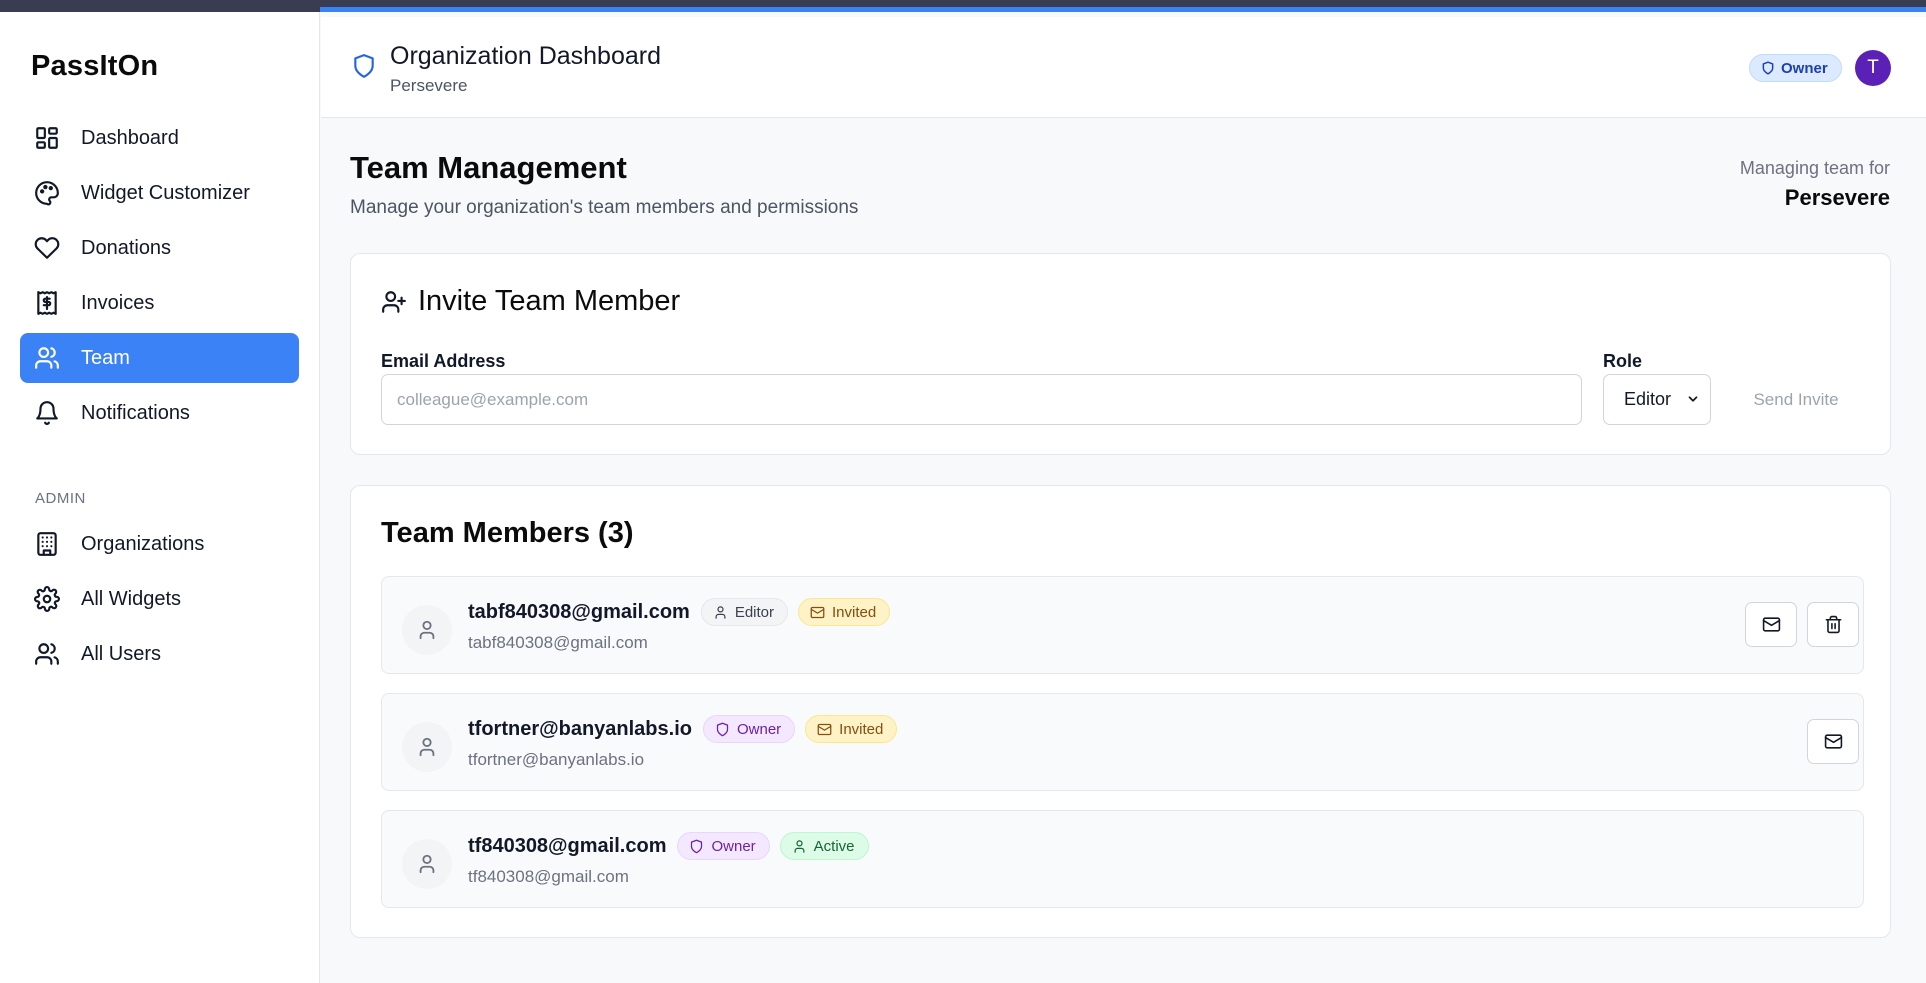  Describe the element at coordinates (47, 544) in the screenshot. I see `building-icon` at that location.